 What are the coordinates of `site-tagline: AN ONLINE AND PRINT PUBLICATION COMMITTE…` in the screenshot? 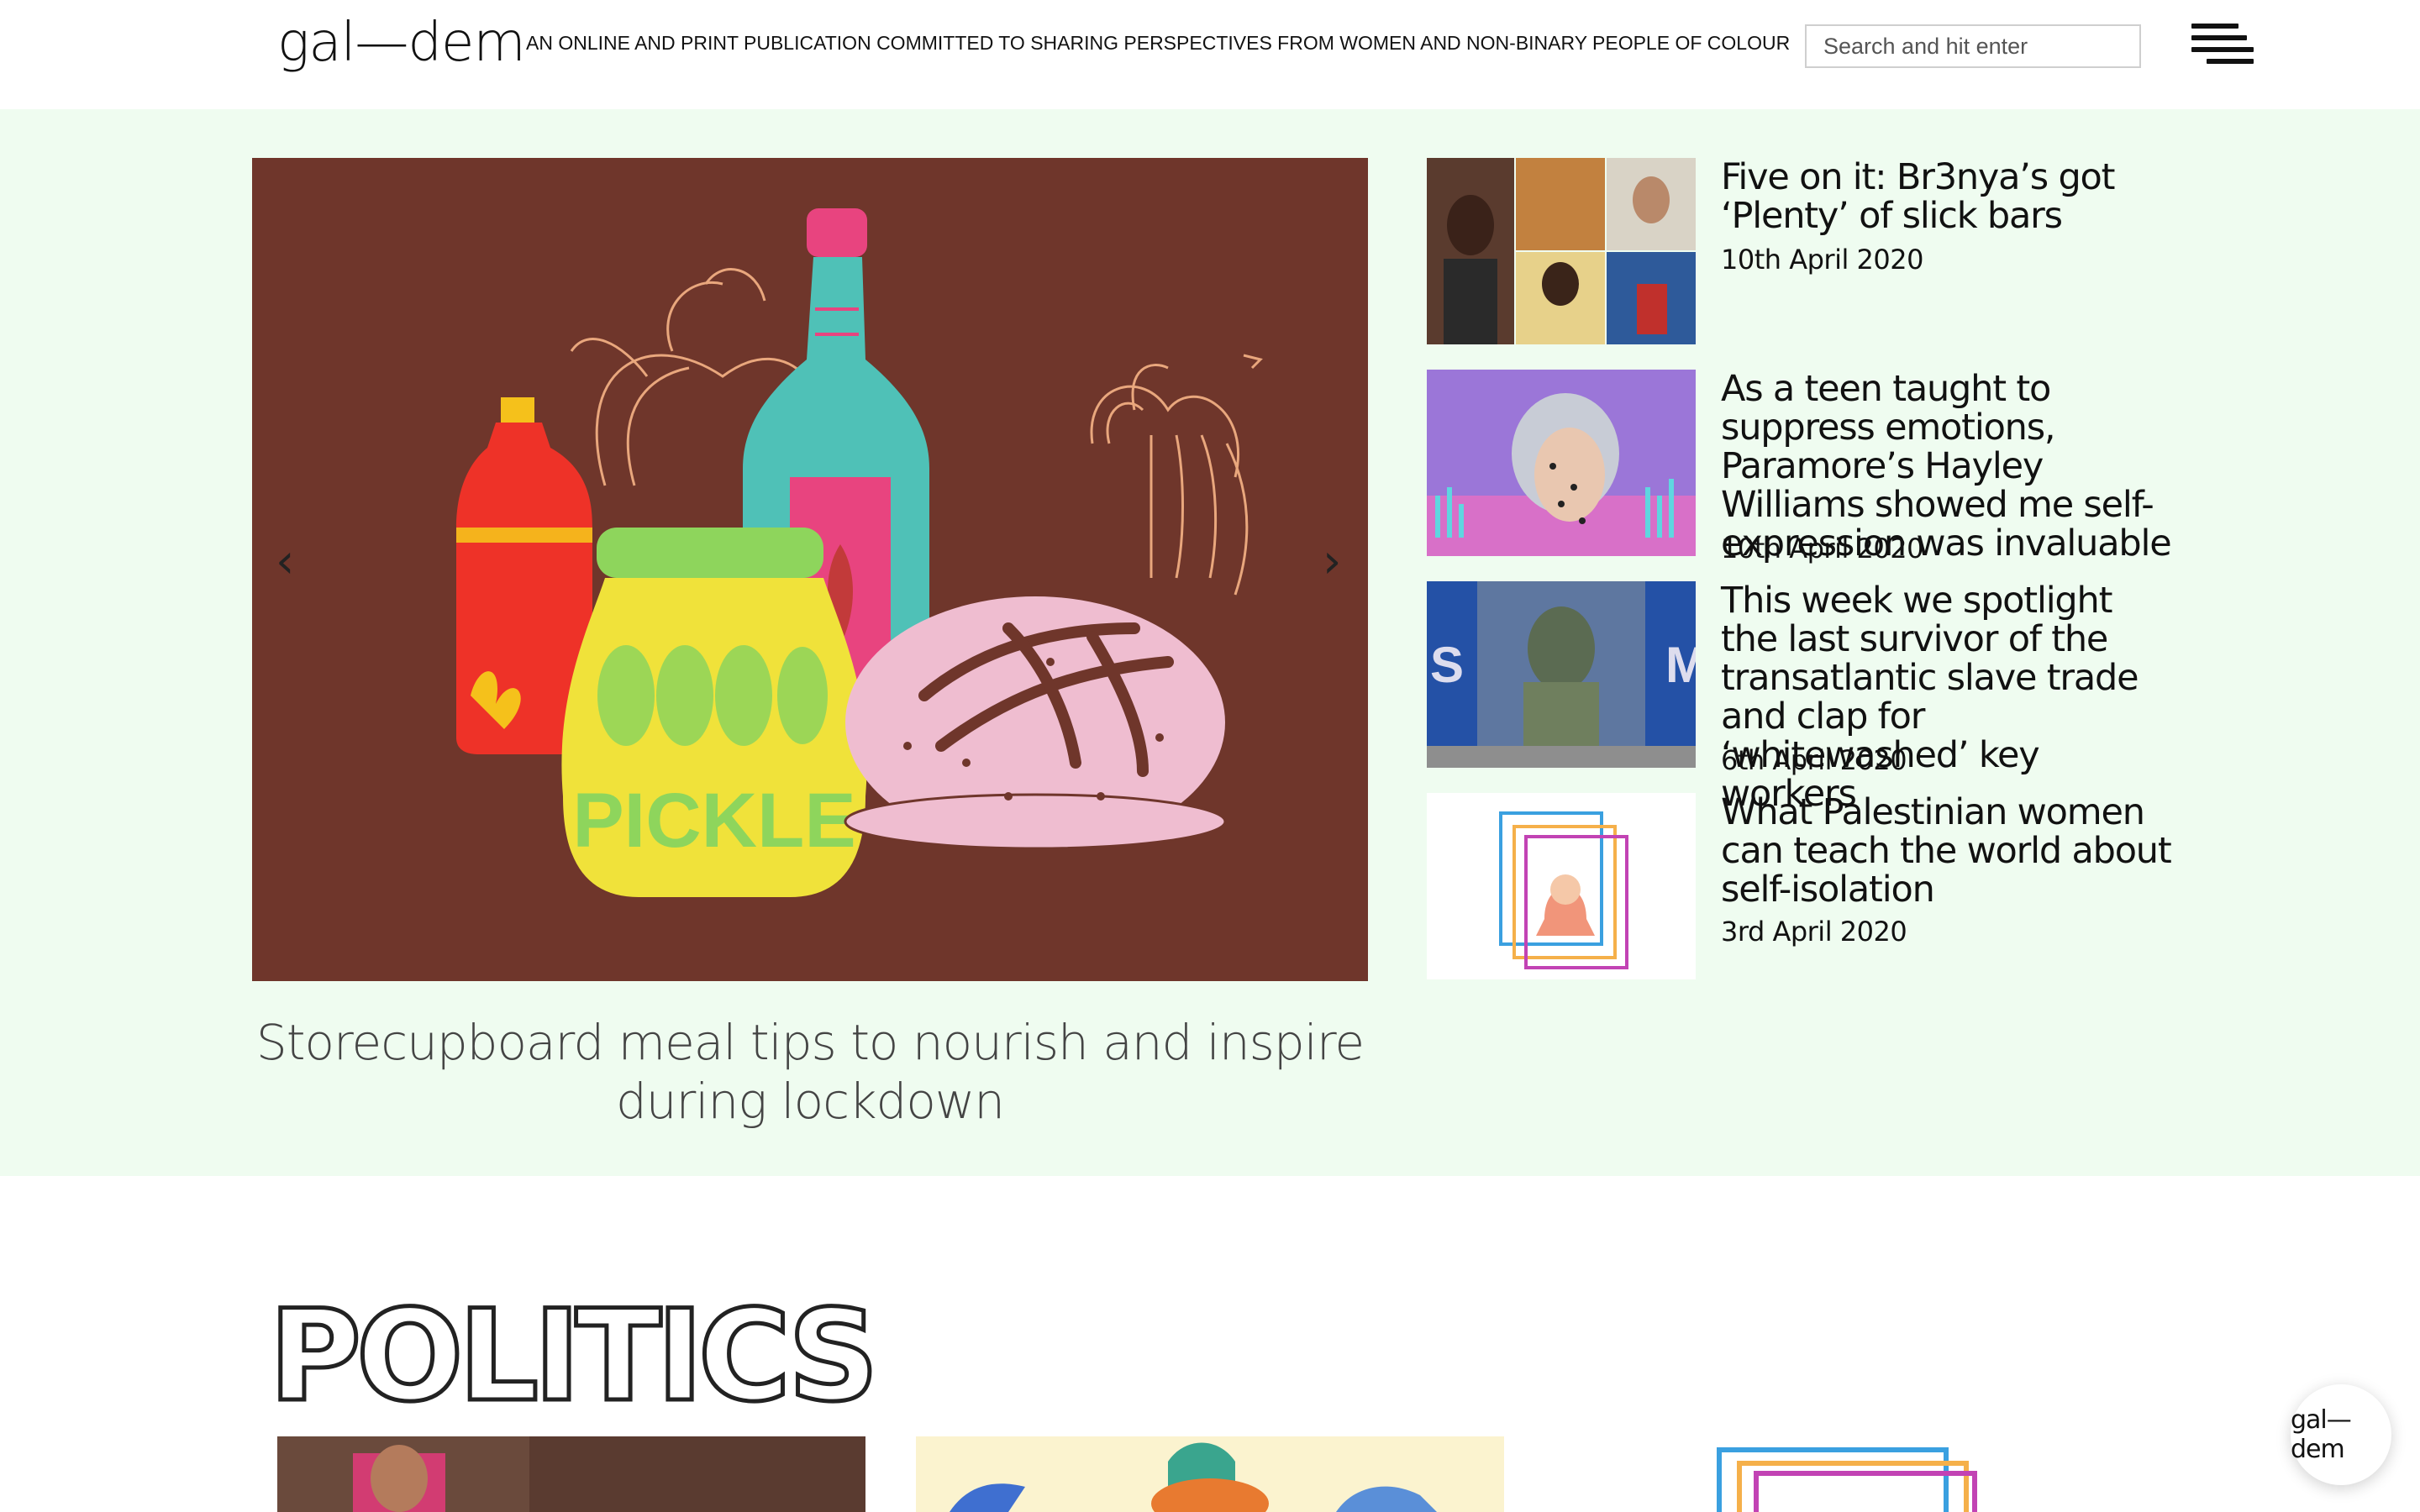 It's located at (1158, 43).